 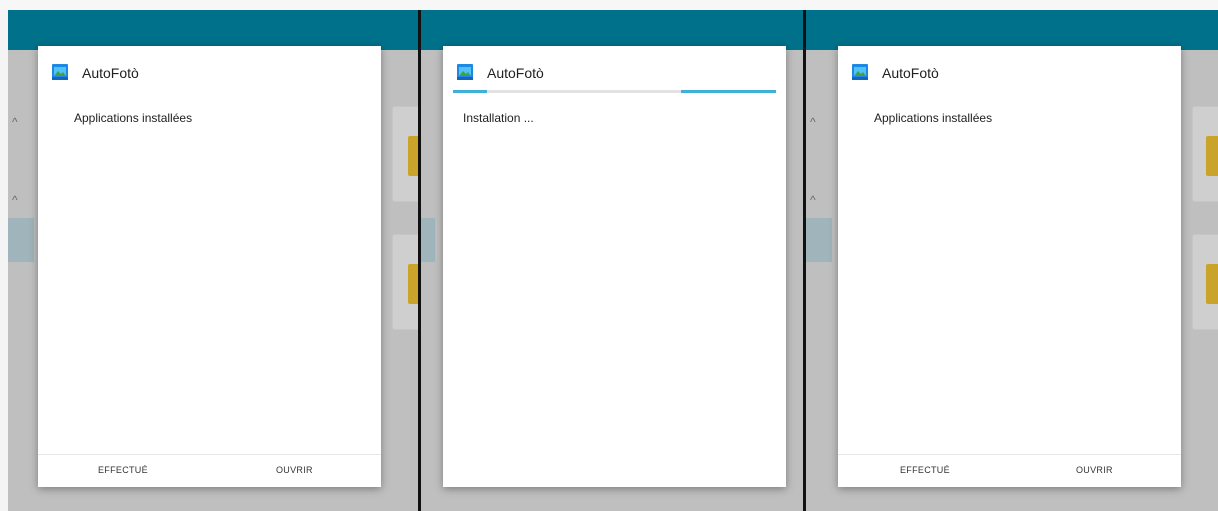 I want to click on top-strip, so click(x=609, y=5).